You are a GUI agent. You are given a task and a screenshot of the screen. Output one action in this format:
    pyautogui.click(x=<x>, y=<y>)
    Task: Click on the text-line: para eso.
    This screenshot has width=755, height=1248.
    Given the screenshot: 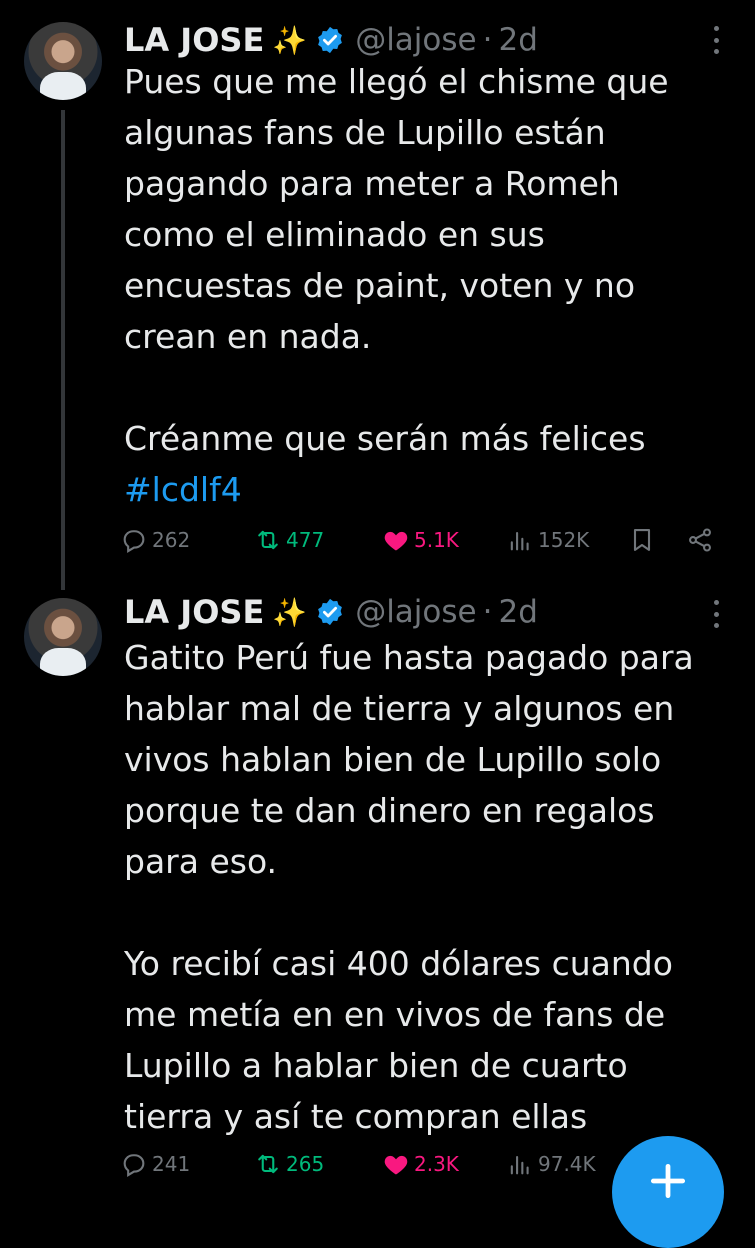 What is the action you would take?
    pyautogui.click(x=201, y=861)
    